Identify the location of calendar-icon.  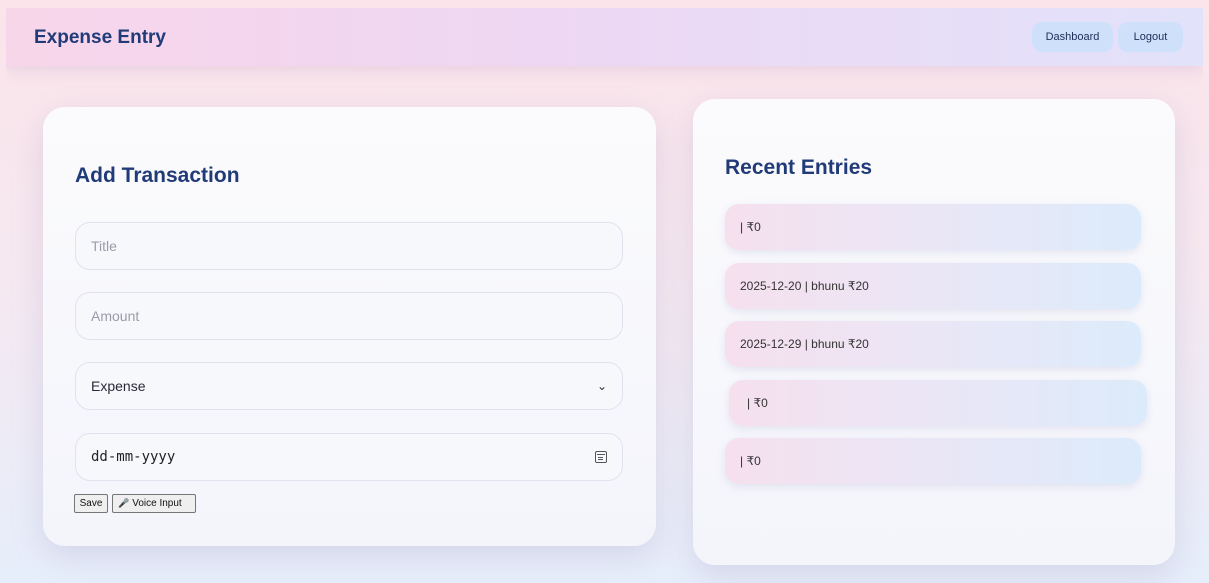
(601, 457).